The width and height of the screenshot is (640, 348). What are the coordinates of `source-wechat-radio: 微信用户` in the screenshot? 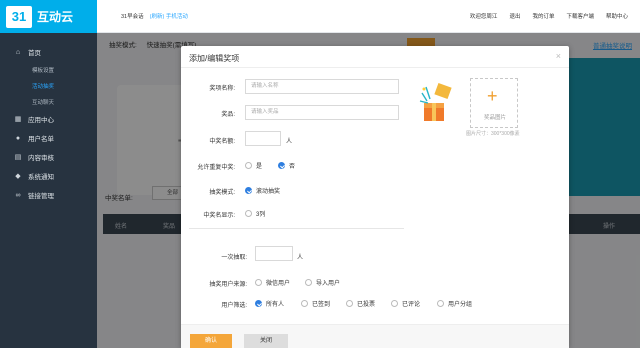 It's located at (272, 282).